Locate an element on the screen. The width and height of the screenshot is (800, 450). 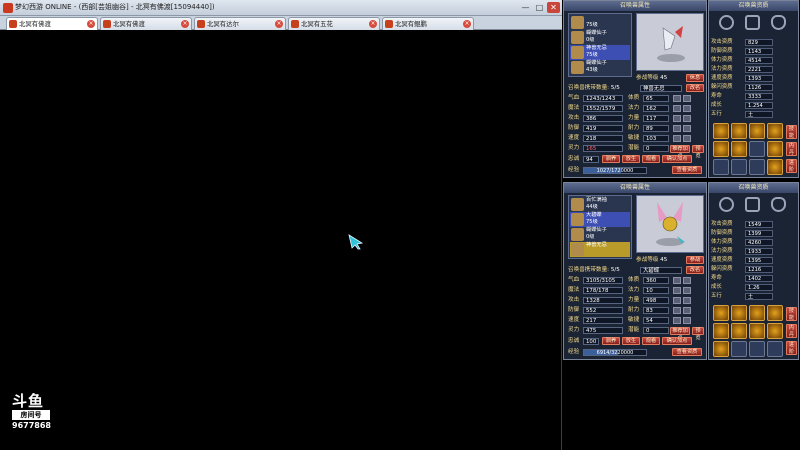
list-item: 神兽无忌 is located at coordinates (600, 249).